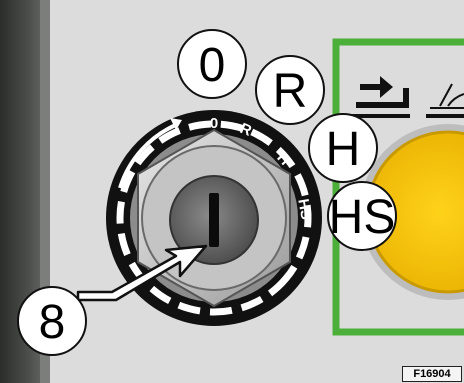 The width and height of the screenshot is (464, 383). I want to click on svg-text: R, so click(290, 91).